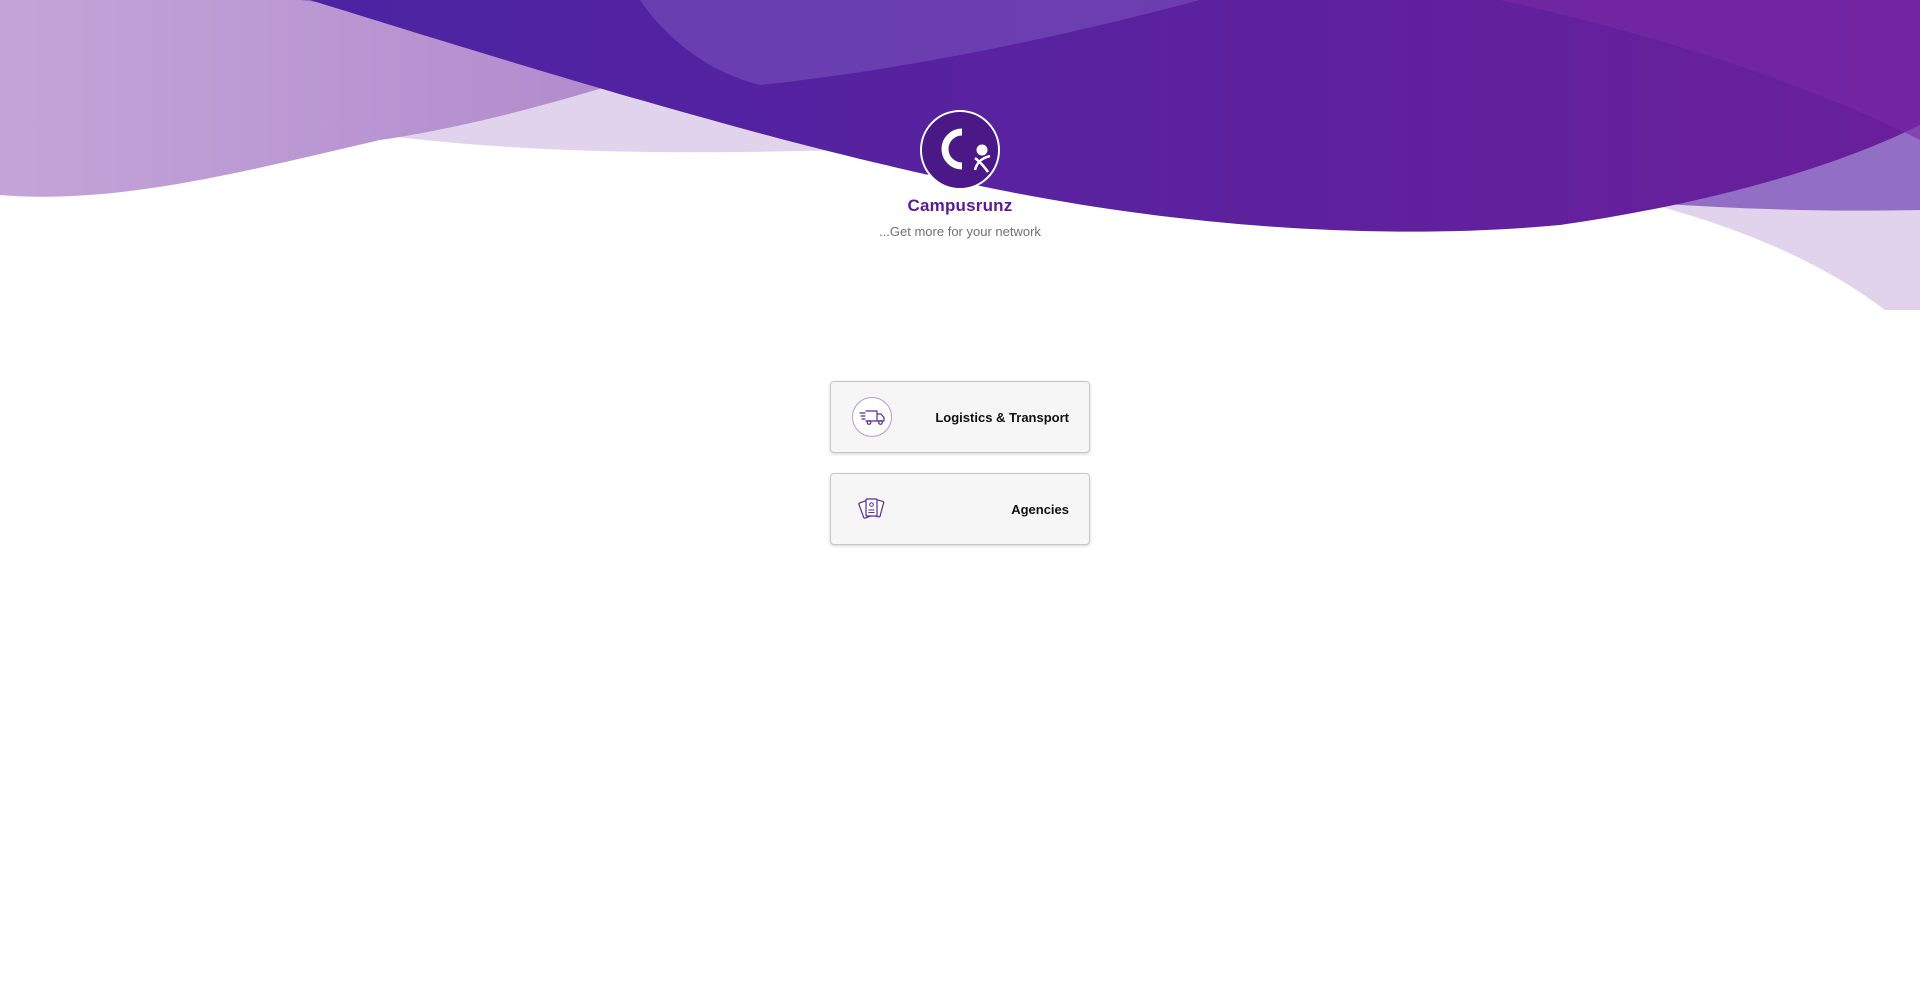  I want to click on delivery-truck-icon, so click(872, 417).